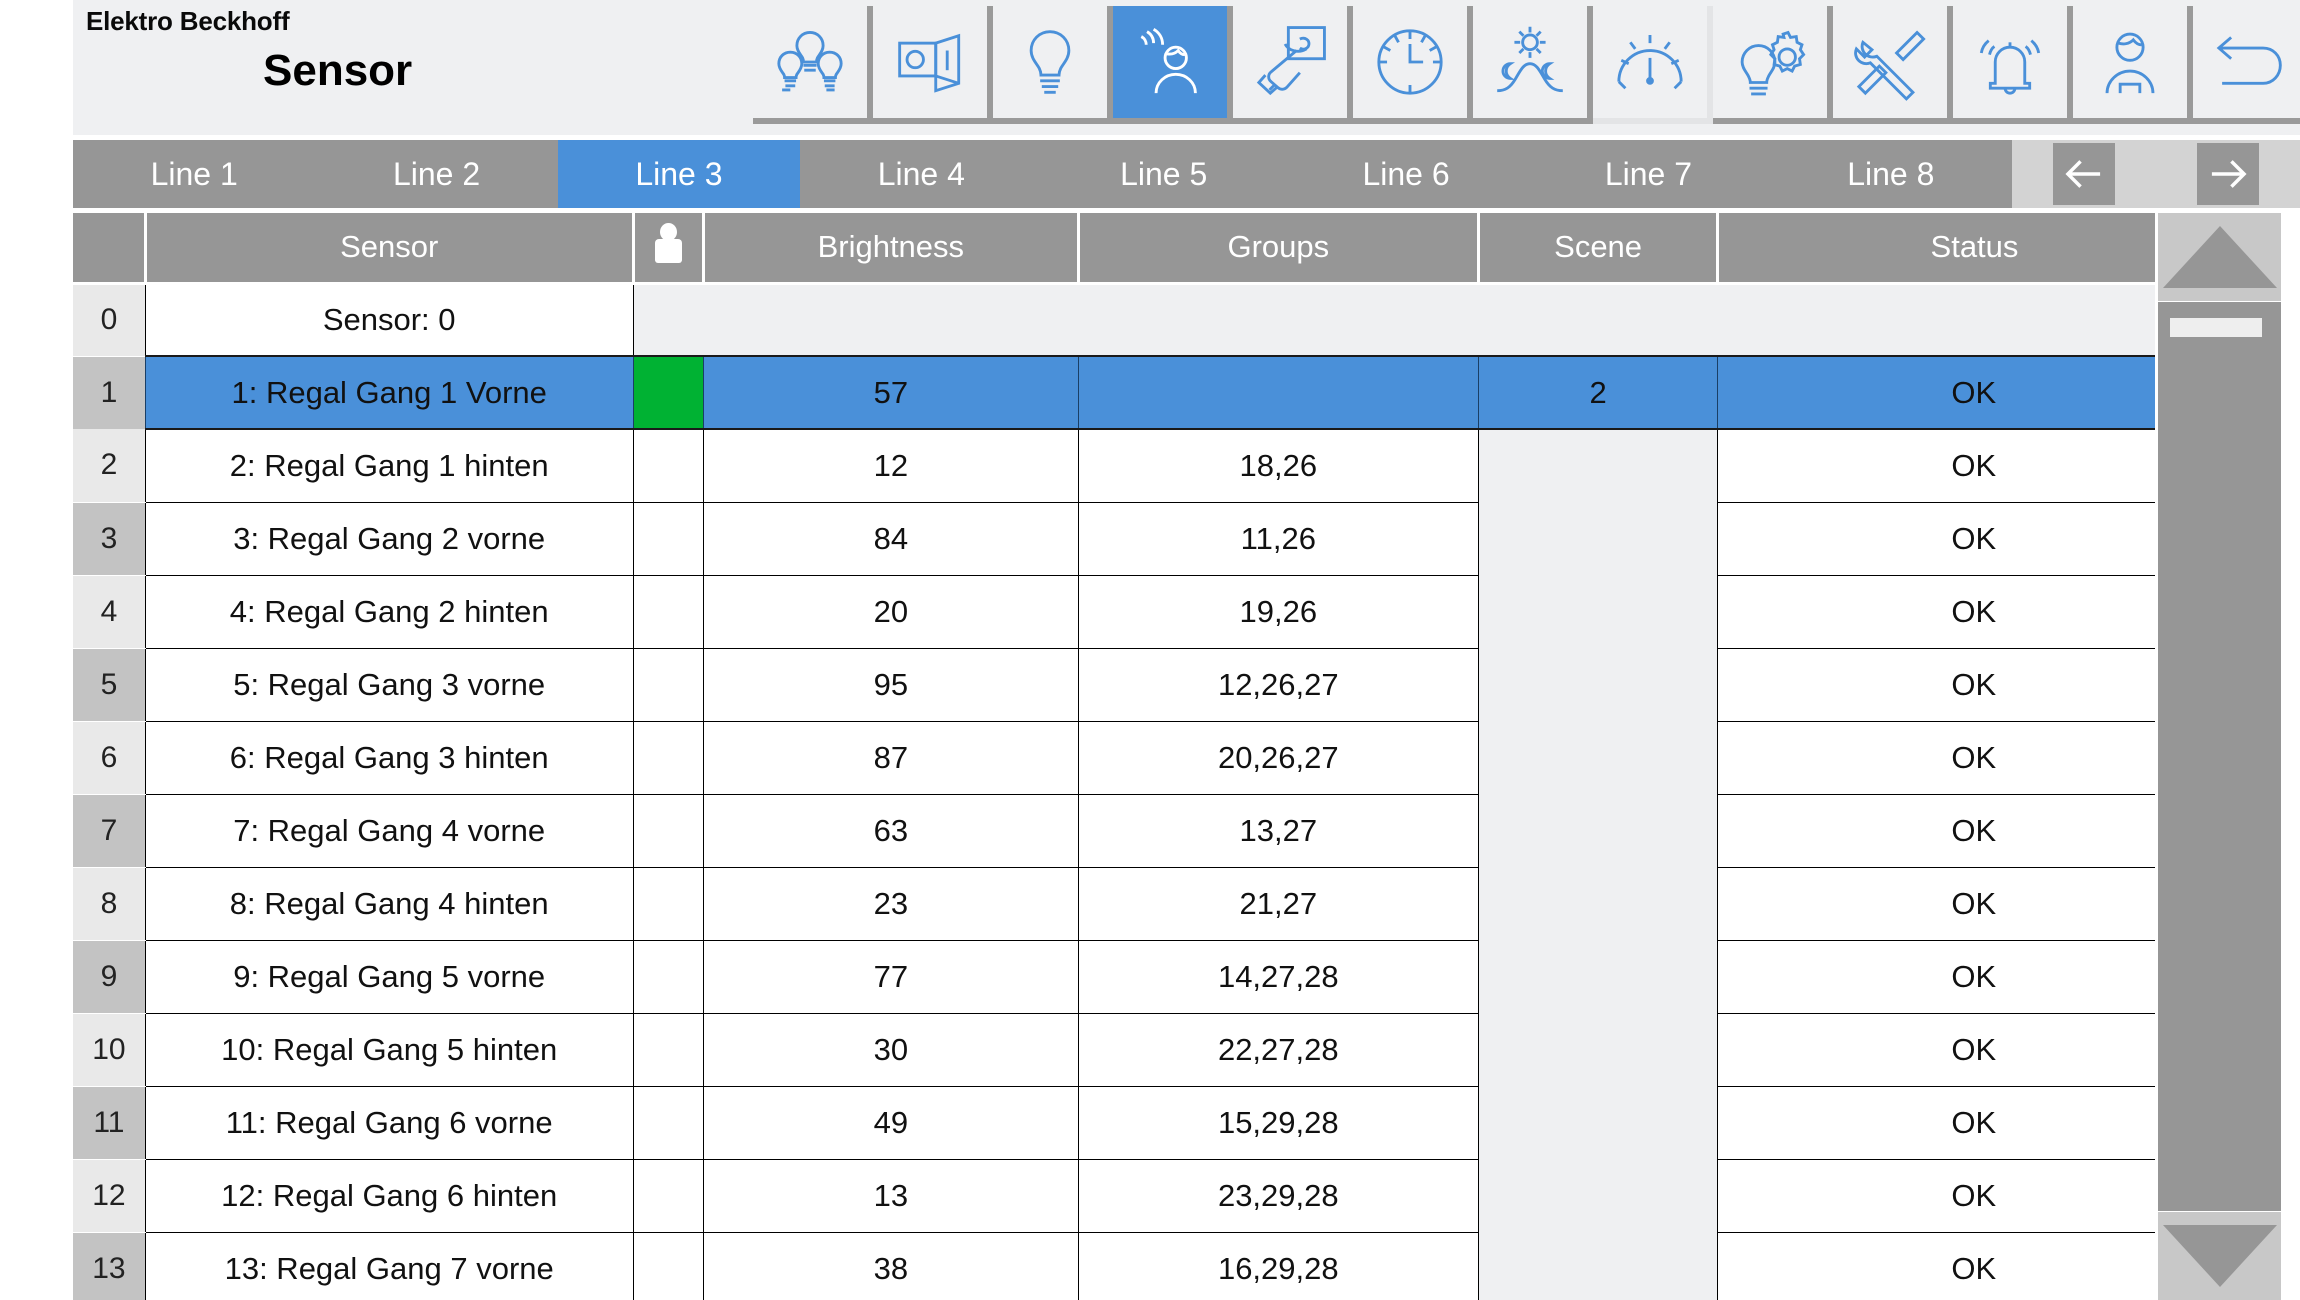 The image size is (2300, 1300). What do you see at coordinates (890, 1049) in the screenshot?
I see `cell-brightness: 30` at bounding box center [890, 1049].